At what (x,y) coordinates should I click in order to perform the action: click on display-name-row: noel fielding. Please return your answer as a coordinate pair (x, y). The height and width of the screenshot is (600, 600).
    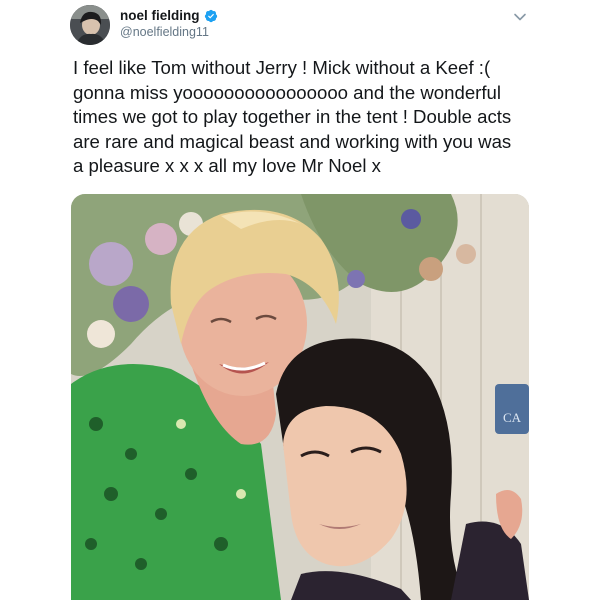
    Looking at the image, I should click on (169, 15).